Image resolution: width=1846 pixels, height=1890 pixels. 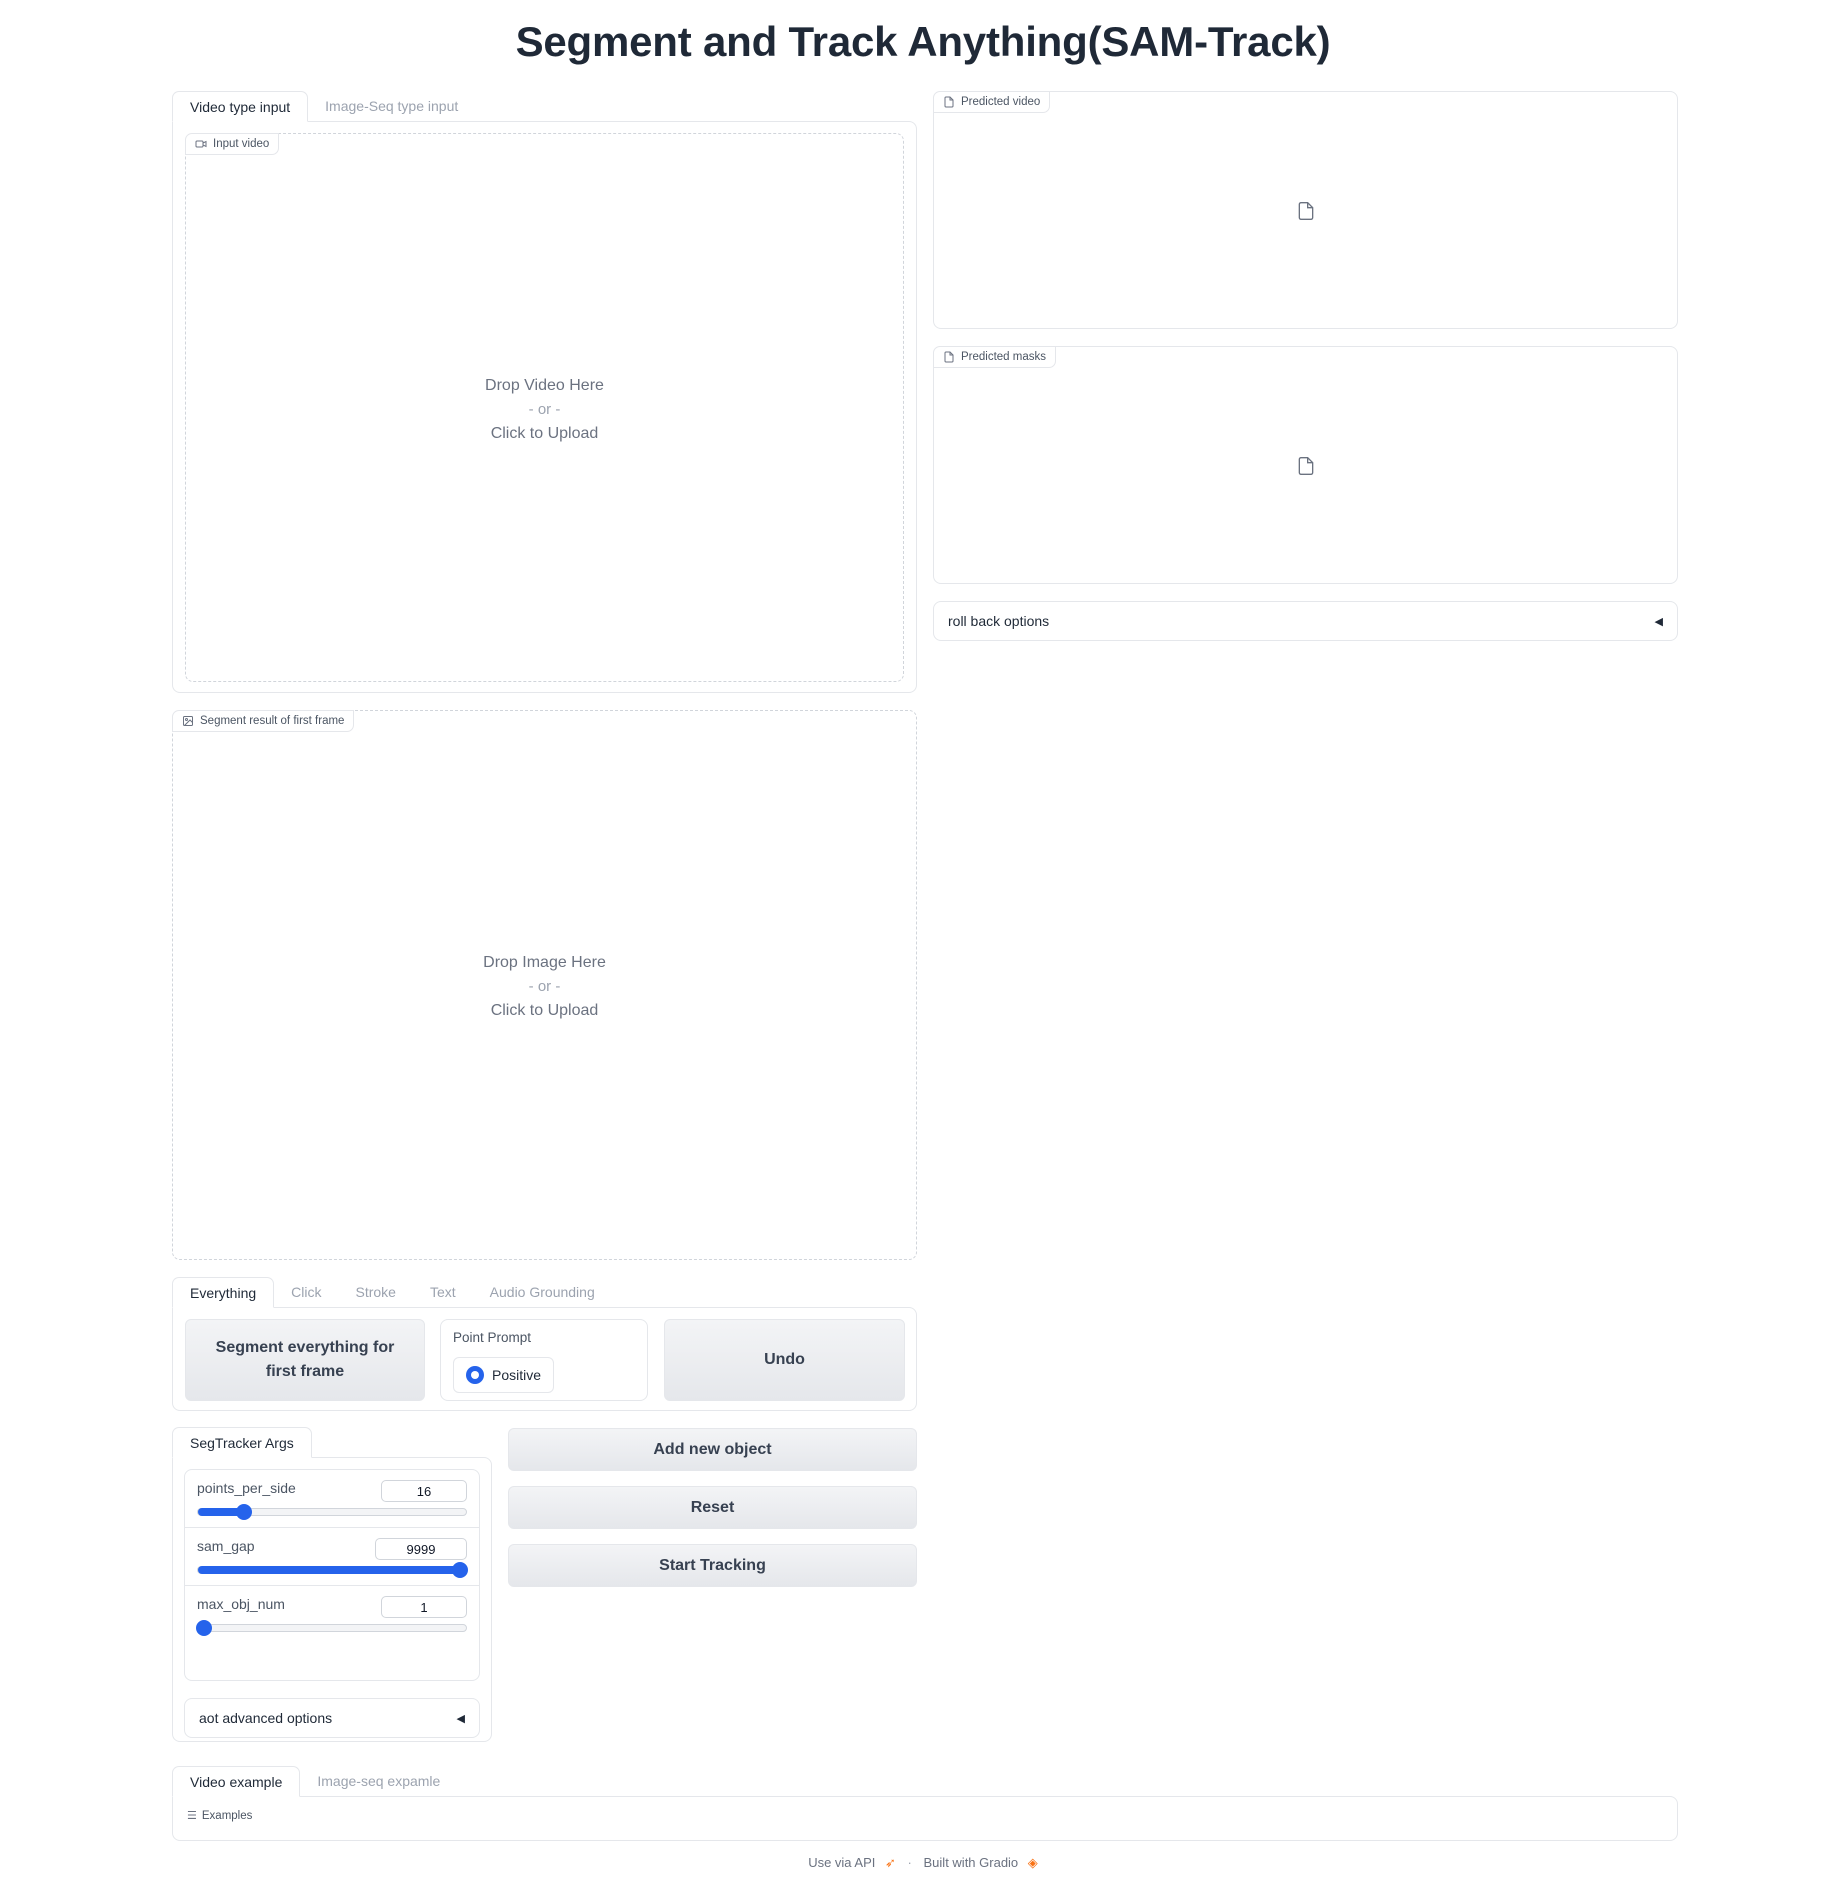 What do you see at coordinates (378, 1781) in the screenshot?
I see `tab-image-seq-example: Image-seq expamle` at bounding box center [378, 1781].